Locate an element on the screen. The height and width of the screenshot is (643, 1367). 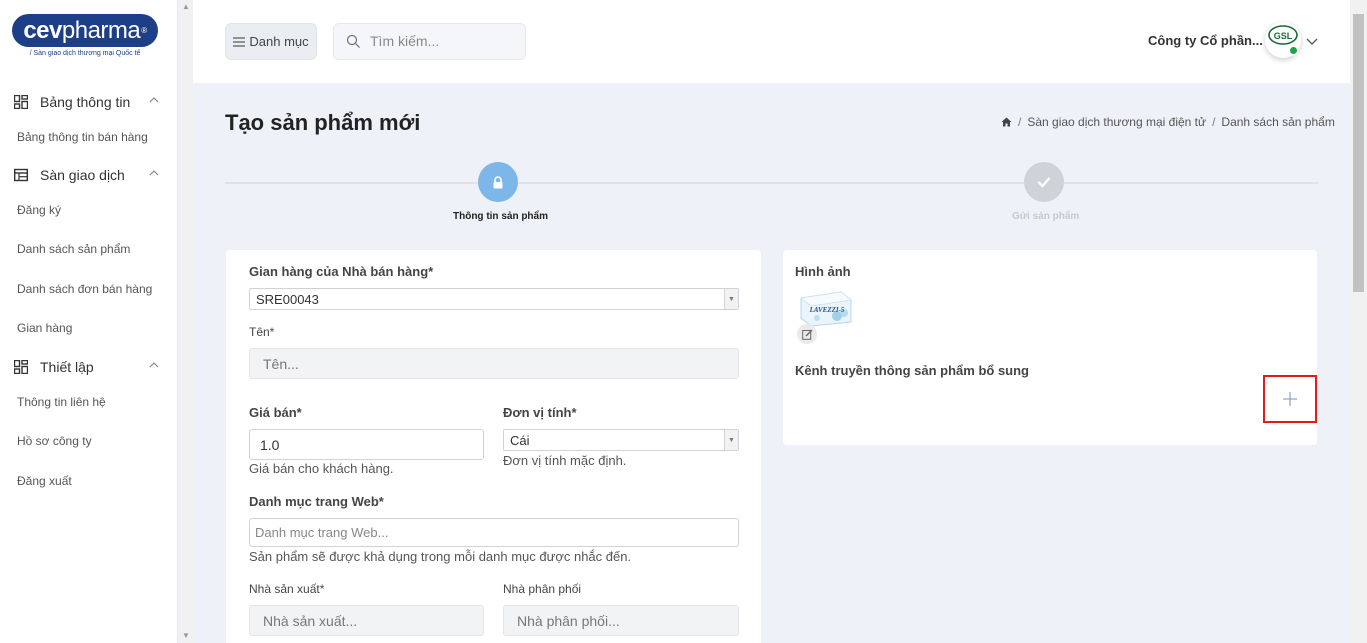
main-scrollbar is located at coordinates (1358, 321).